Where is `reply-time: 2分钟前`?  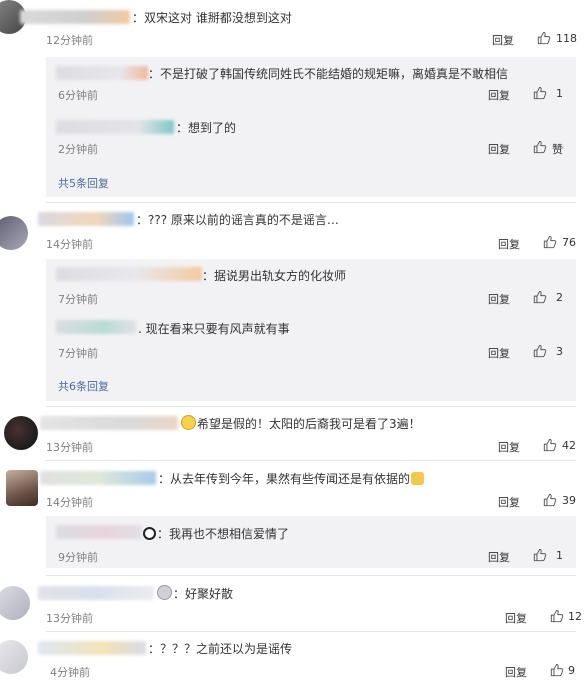 reply-time: 2分钟前 is located at coordinates (78, 149).